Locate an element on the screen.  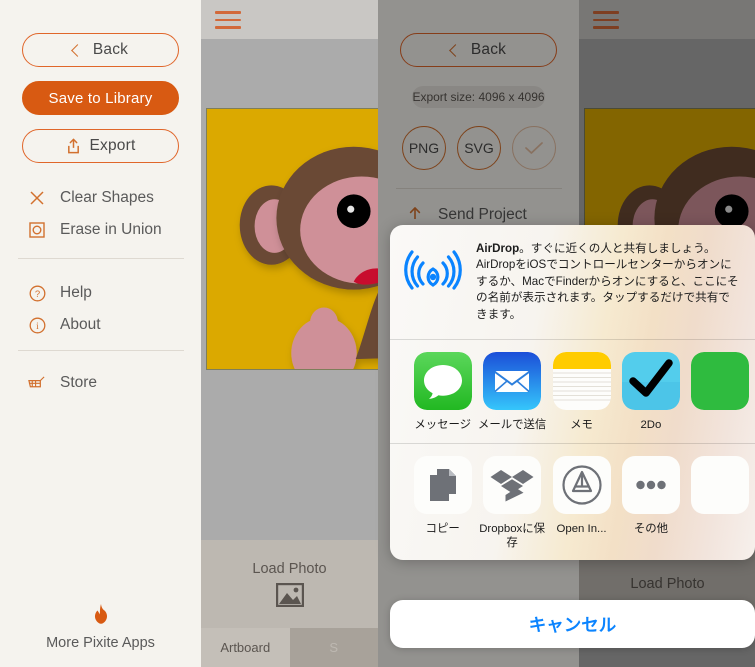
menu-item-store: Store is located at coordinates (62, 383).